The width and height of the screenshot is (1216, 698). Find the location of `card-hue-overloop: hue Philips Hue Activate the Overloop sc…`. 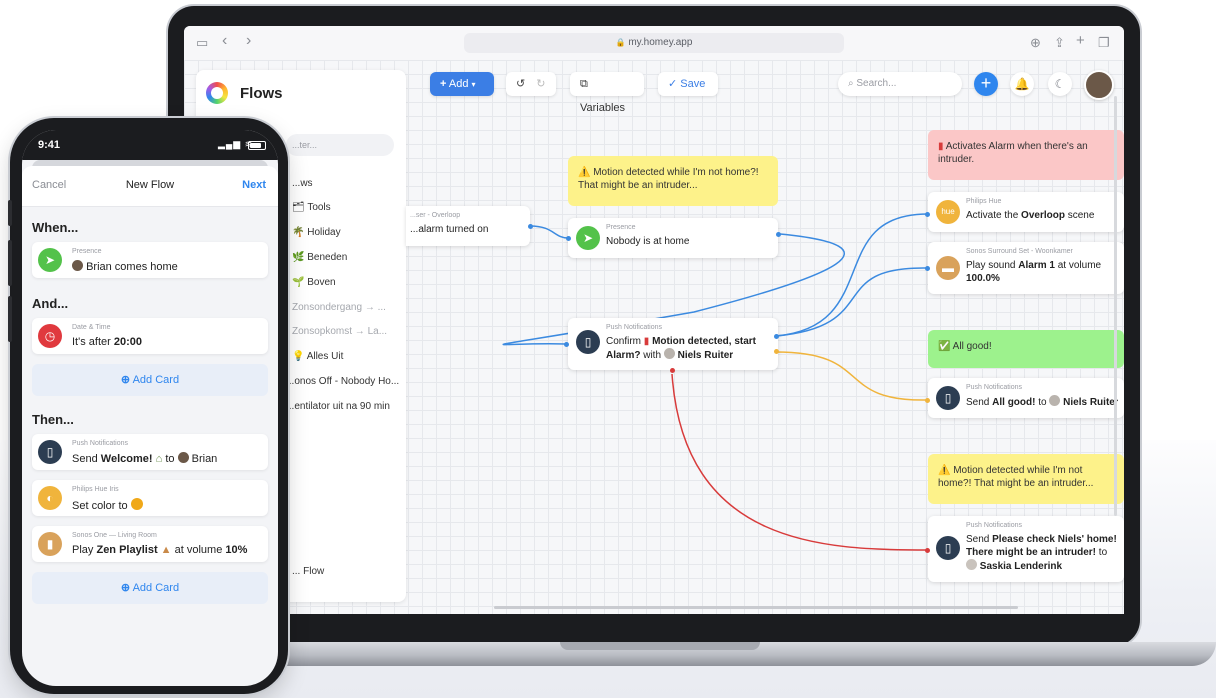

card-hue-overloop: hue Philips Hue Activate the Overloop sc… is located at coordinates (1026, 212).